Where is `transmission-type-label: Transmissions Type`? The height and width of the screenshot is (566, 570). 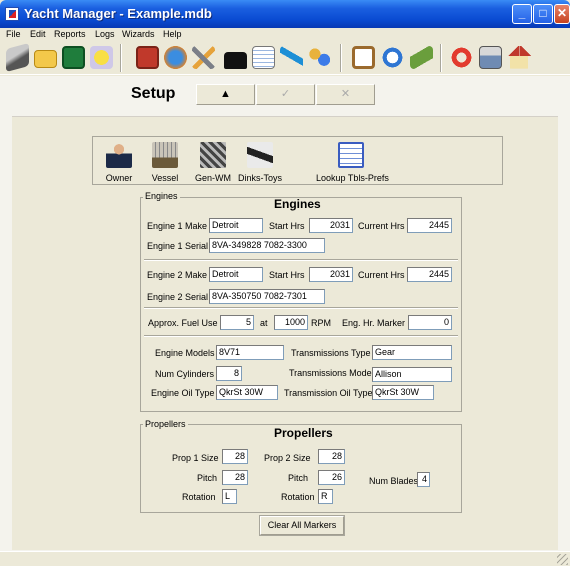 transmission-type-label: Transmissions Type is located at coordinates (331, 353).